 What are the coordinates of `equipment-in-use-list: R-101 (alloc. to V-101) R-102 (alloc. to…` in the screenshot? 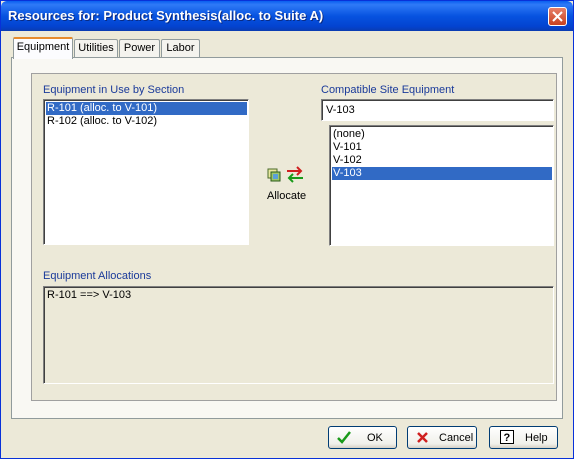 It's located at (146, 172).